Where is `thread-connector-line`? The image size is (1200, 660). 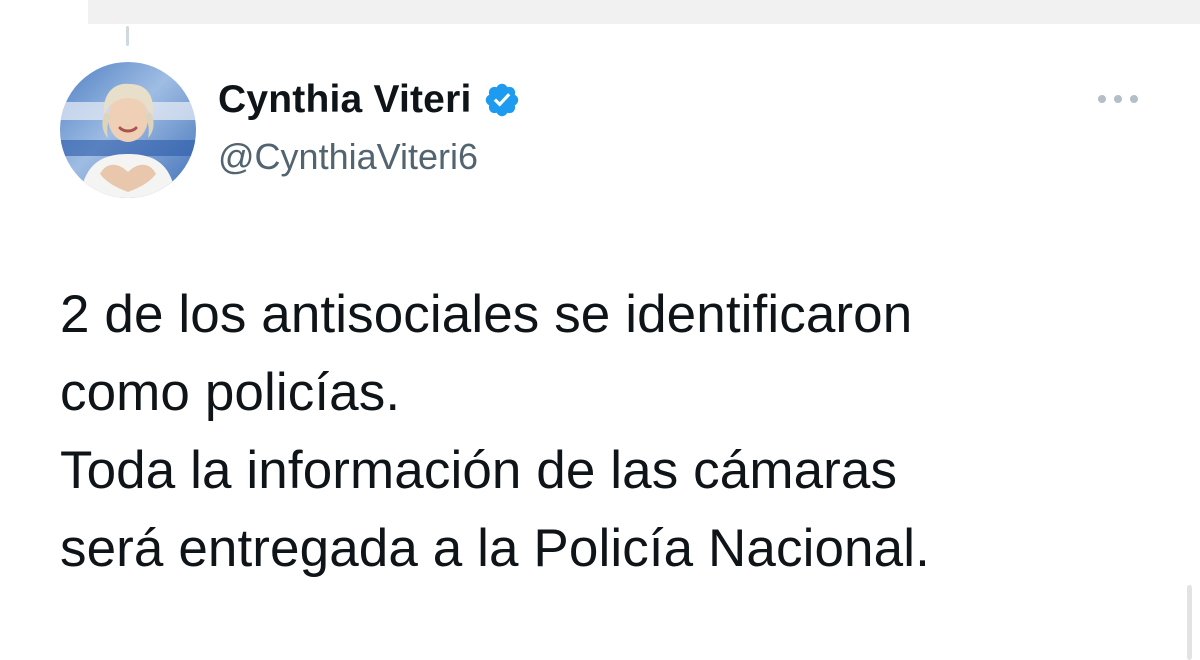
thread-connector-line is located at coordinates (127, 36).